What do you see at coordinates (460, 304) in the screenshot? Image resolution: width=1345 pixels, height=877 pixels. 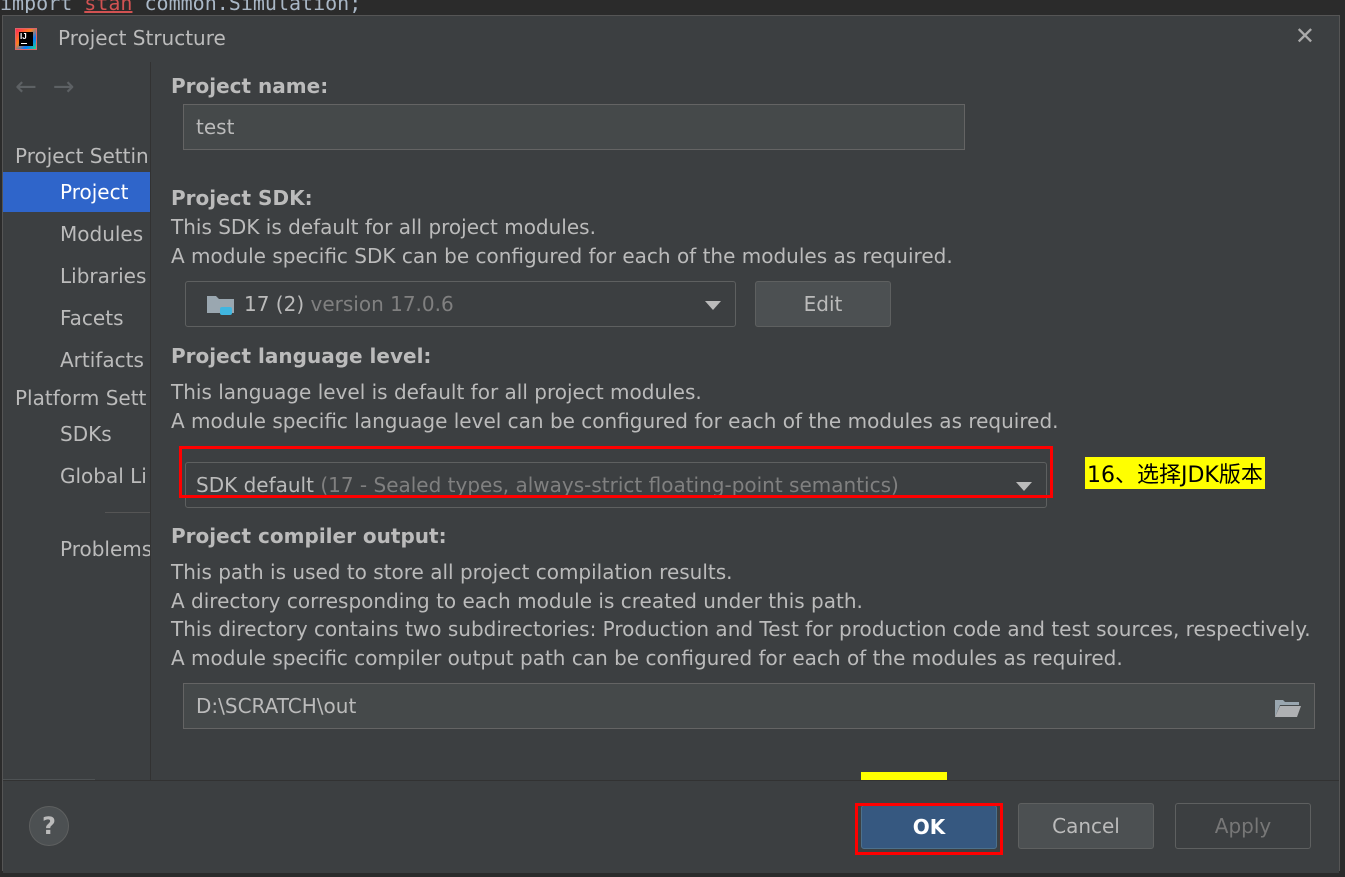 I see `project-sdk-dropdown: 17 (2) version 17.0.6` at bounding box center [460, 304].